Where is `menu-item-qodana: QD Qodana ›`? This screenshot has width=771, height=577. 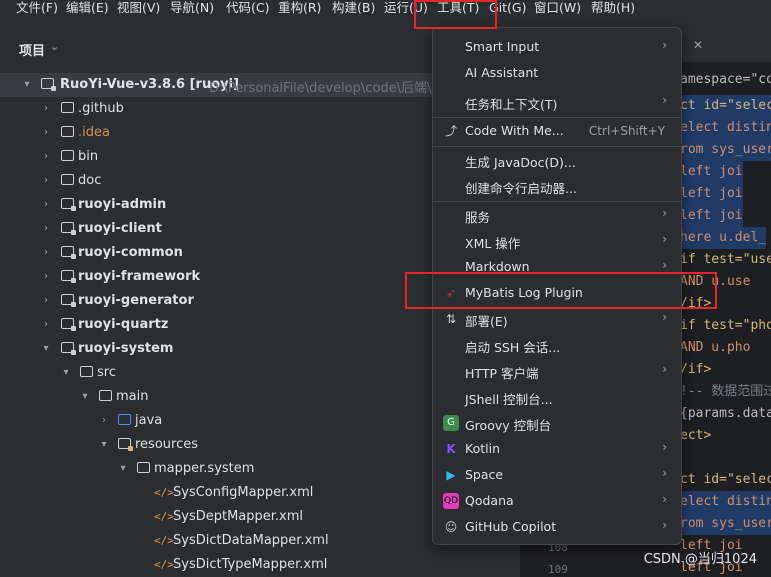
menu-item-qodana: QD Qodana › is located at coordinates (557, 501).